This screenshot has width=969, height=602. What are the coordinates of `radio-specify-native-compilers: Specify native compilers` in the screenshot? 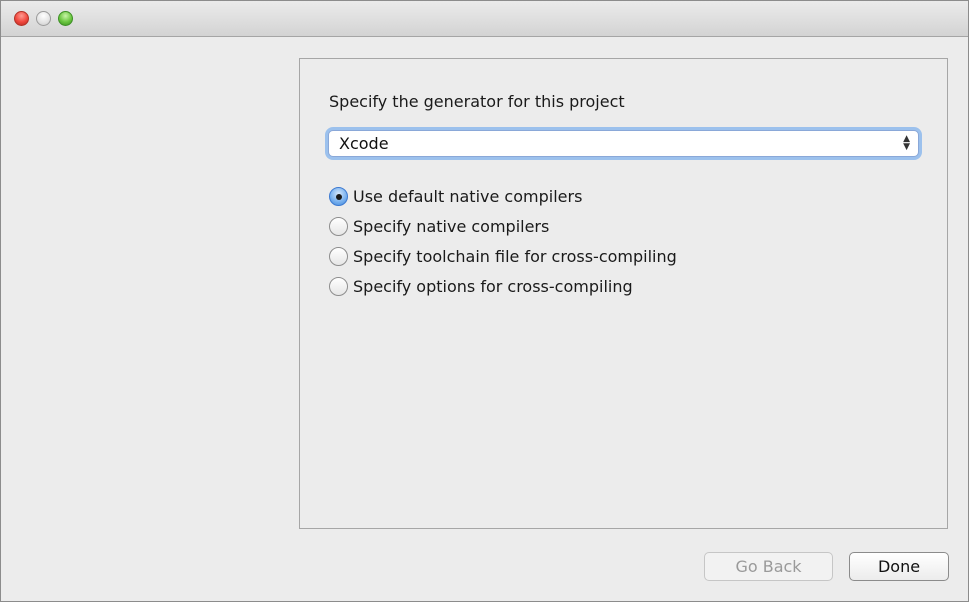 It's located at (439, 226).